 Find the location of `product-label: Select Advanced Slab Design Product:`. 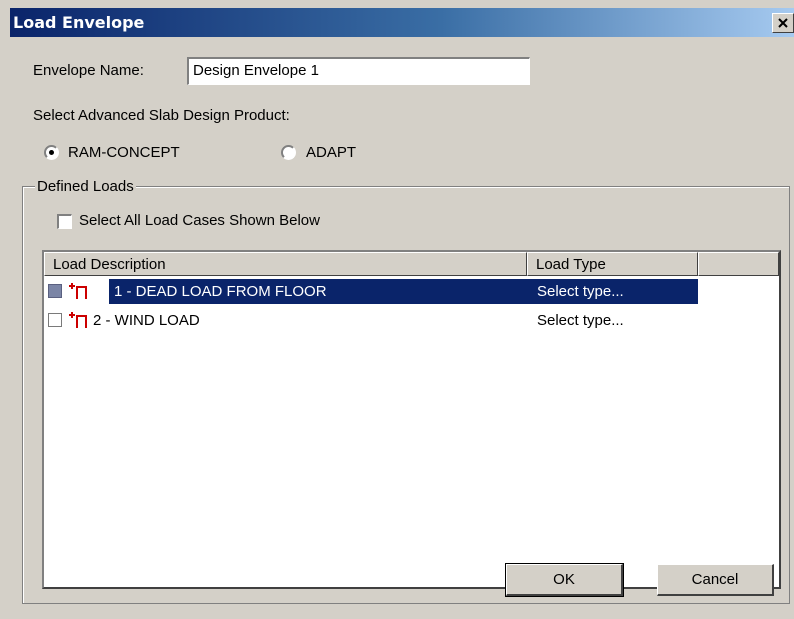

product-label: Select Advanced Slab Design Product: is located at coordinates (161, 115).